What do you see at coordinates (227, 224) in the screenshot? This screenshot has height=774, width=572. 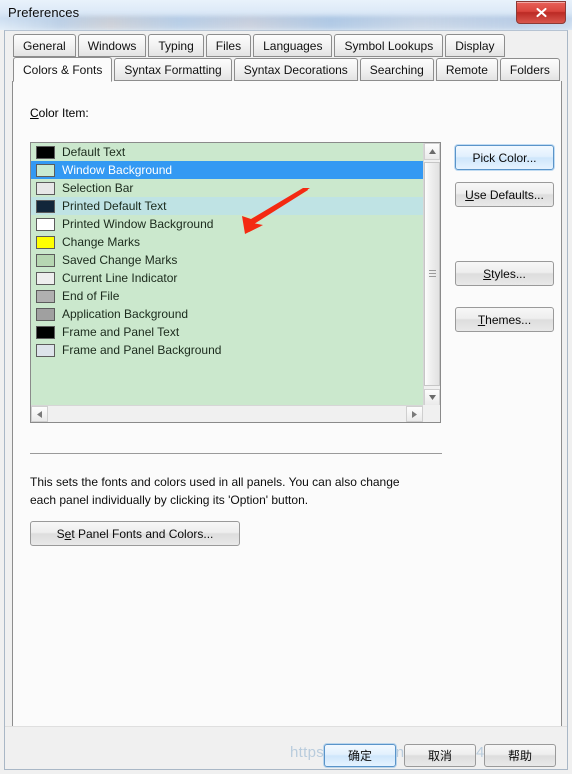 I see `list-item: Printed Window Background` at bounding box center [227, 224].